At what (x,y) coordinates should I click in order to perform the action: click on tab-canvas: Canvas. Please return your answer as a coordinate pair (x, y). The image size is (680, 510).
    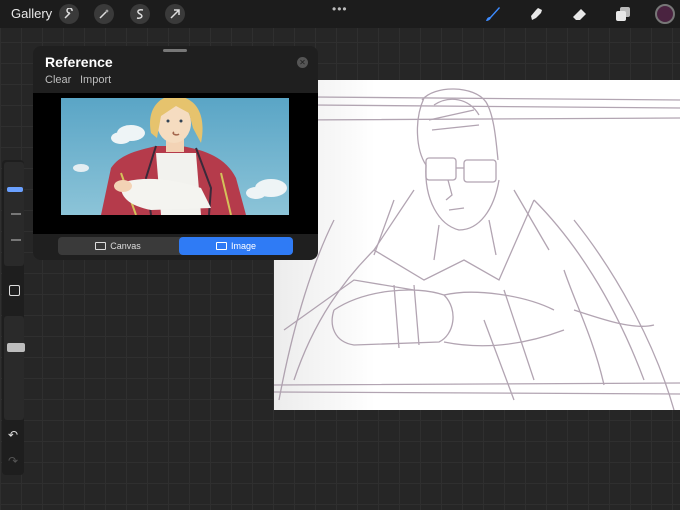
    Looking at the image, I should click on (118, 246).